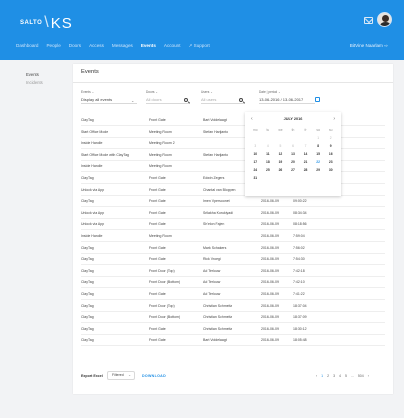 Image resolution: width=404 pixels, height=418 pixels. What do you see at coordinates (293, 146) in the screenshot?
I see `cal-day: 6` at bounding box center [293, 146].